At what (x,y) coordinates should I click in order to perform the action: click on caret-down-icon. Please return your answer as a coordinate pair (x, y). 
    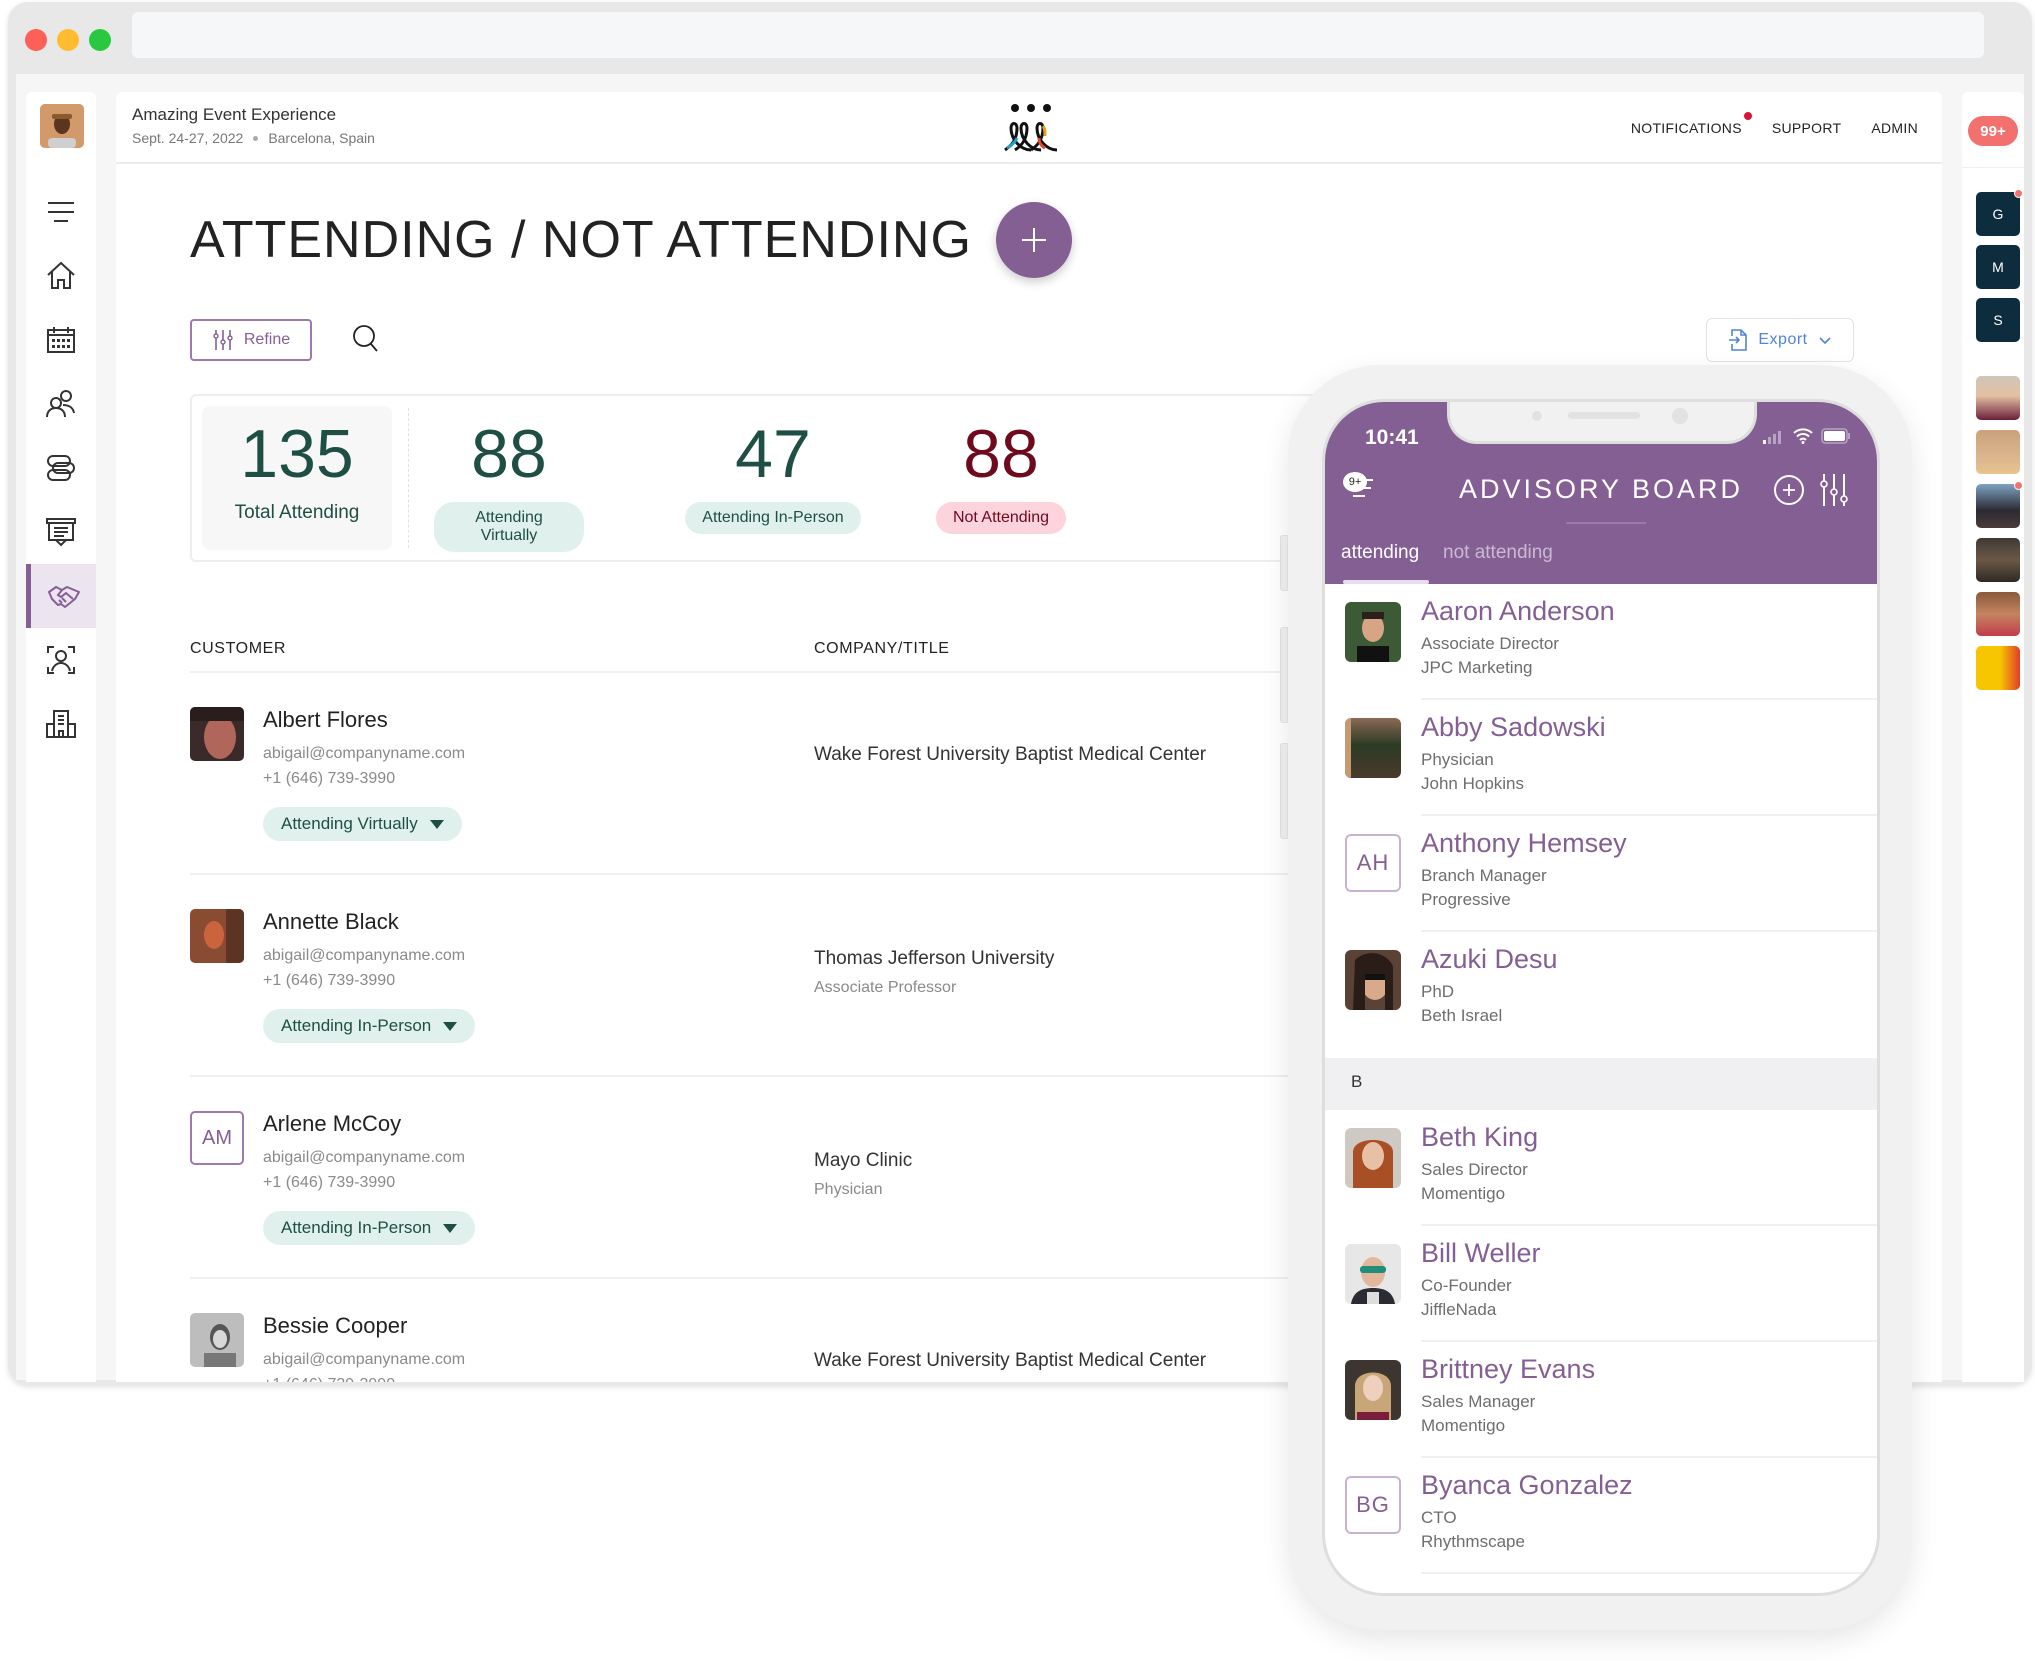
    Looking at the image, I should click on (436, 824).